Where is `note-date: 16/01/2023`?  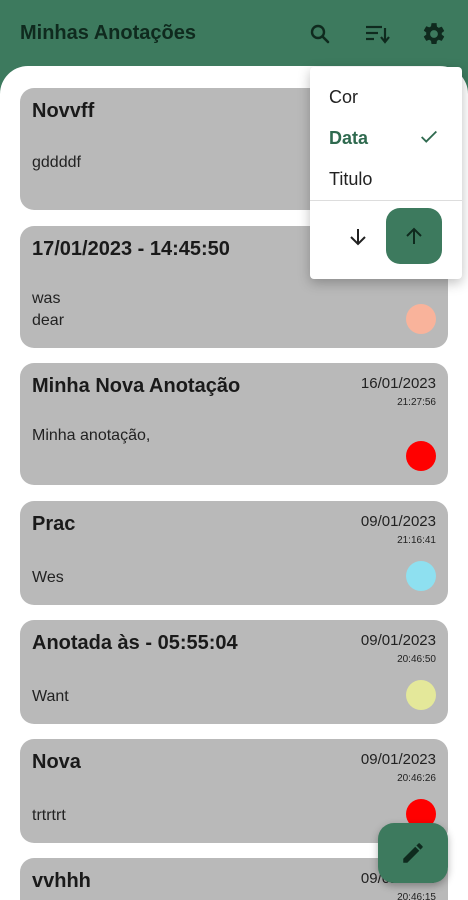 note-date: 16/01/2023 is located at coordinates (398, 383).